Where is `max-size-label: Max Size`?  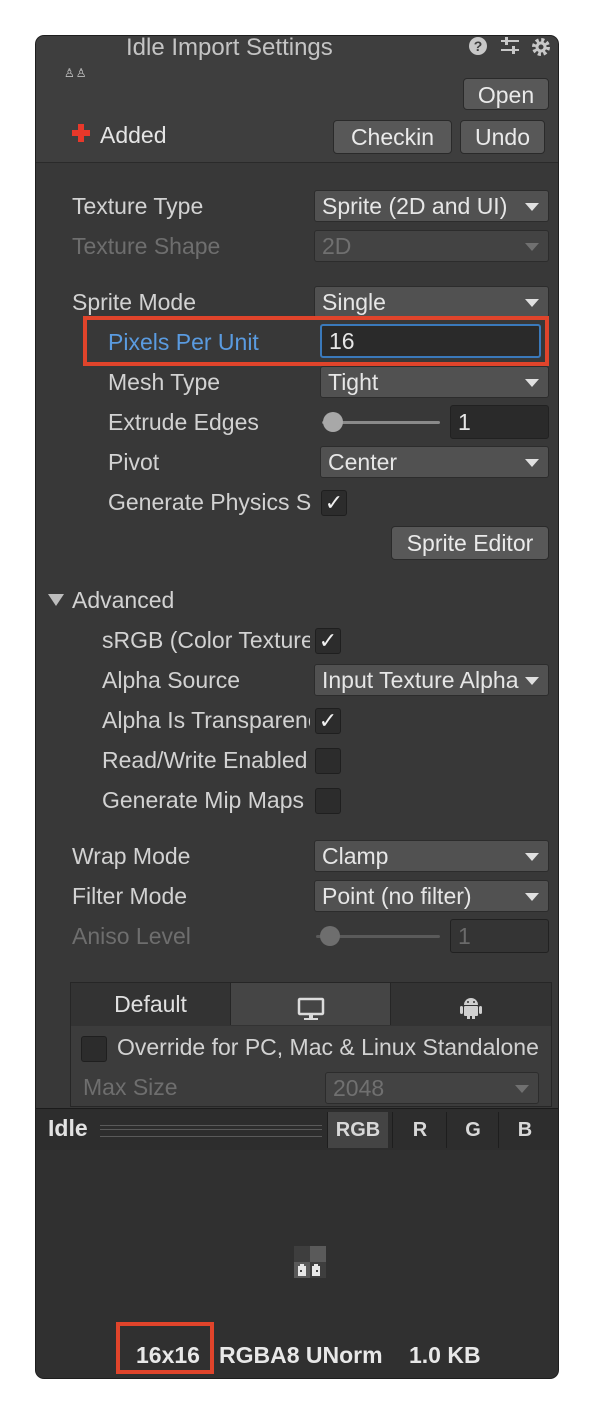
max-size-label: Max Size is located at coordinates (130, 1087).